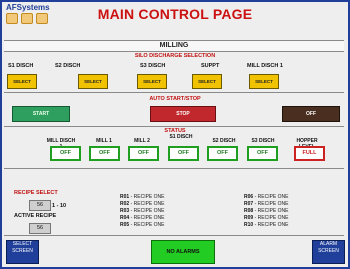  I want to click on select-s1-discharge-button: SELECT, so click(22, 81).